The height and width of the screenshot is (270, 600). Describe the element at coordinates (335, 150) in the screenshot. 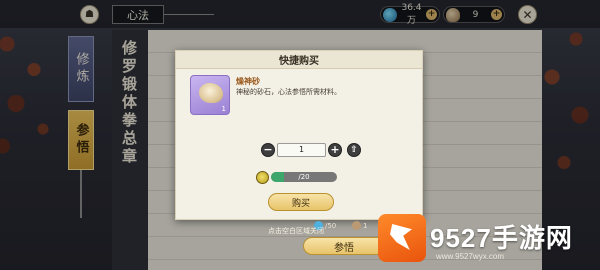

I see `quantity-plus-button: +` at that location.